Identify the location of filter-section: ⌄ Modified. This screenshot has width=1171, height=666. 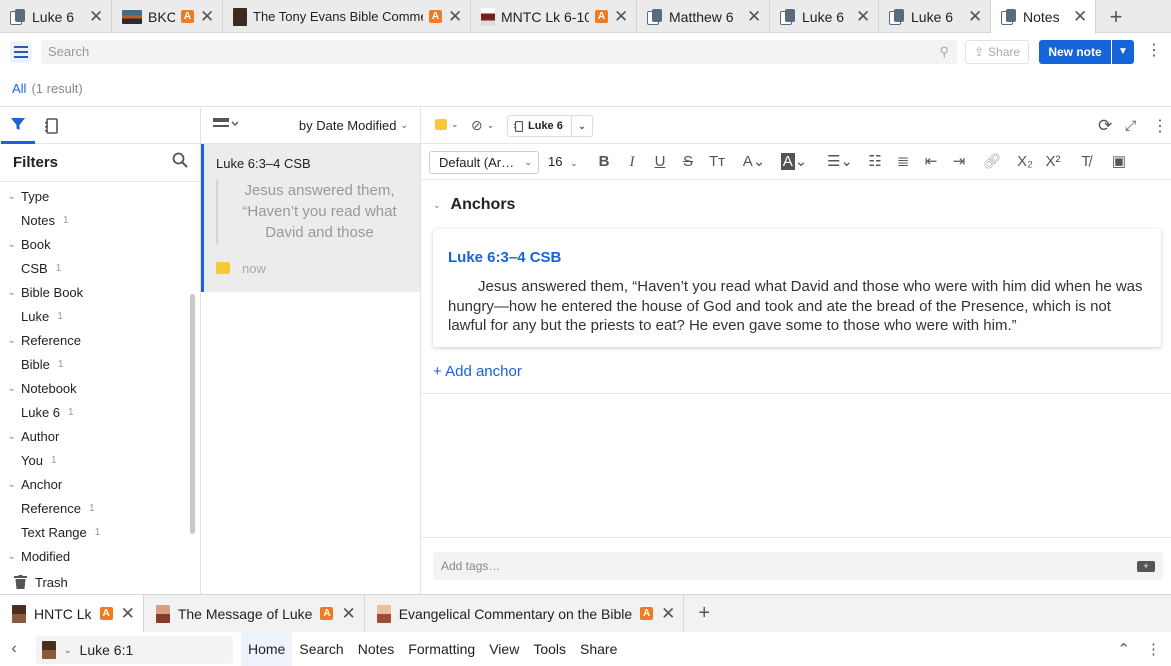
(100, 556).